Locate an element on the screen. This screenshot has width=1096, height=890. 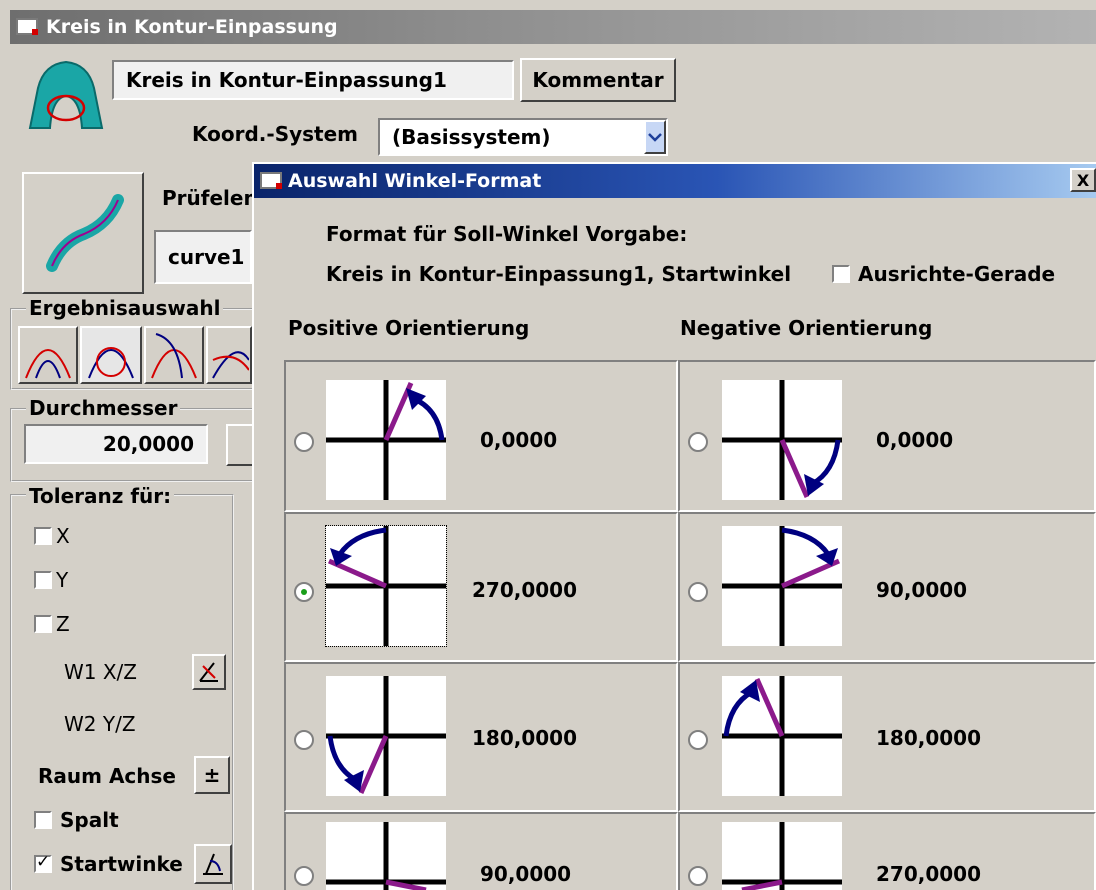
positive-header: Positive Orientierung is located at coordinates (409, 328).